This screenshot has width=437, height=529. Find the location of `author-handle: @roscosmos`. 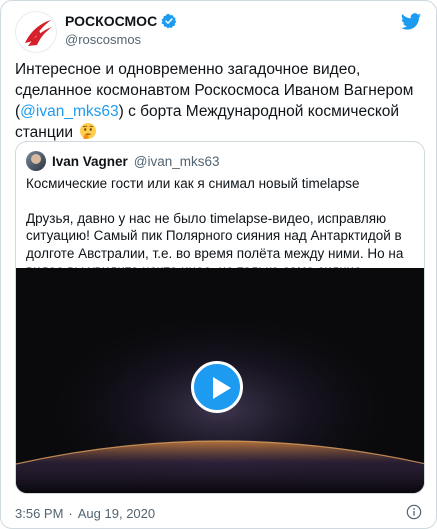

author-handle: @roscosmos is located at coordinates (121, 39).